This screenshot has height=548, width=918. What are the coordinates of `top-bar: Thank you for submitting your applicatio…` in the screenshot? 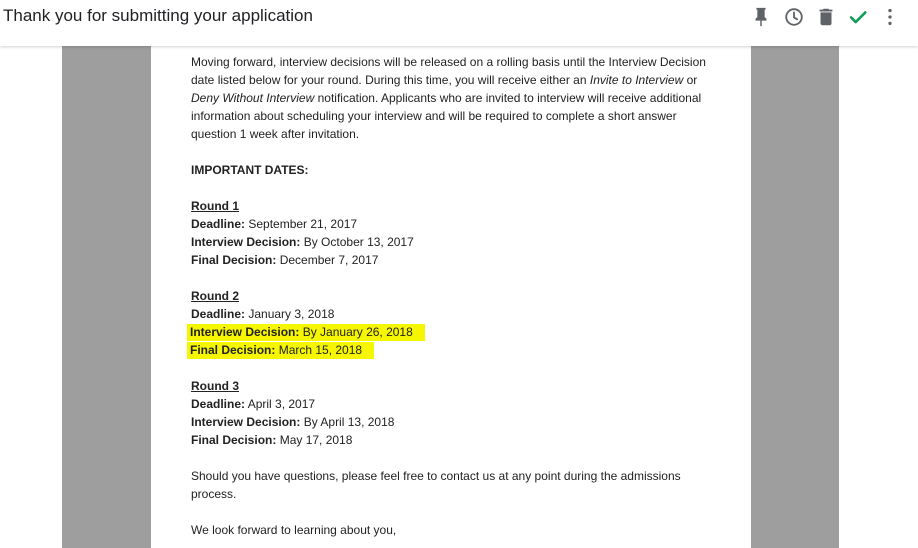 It's located at (459, 23).